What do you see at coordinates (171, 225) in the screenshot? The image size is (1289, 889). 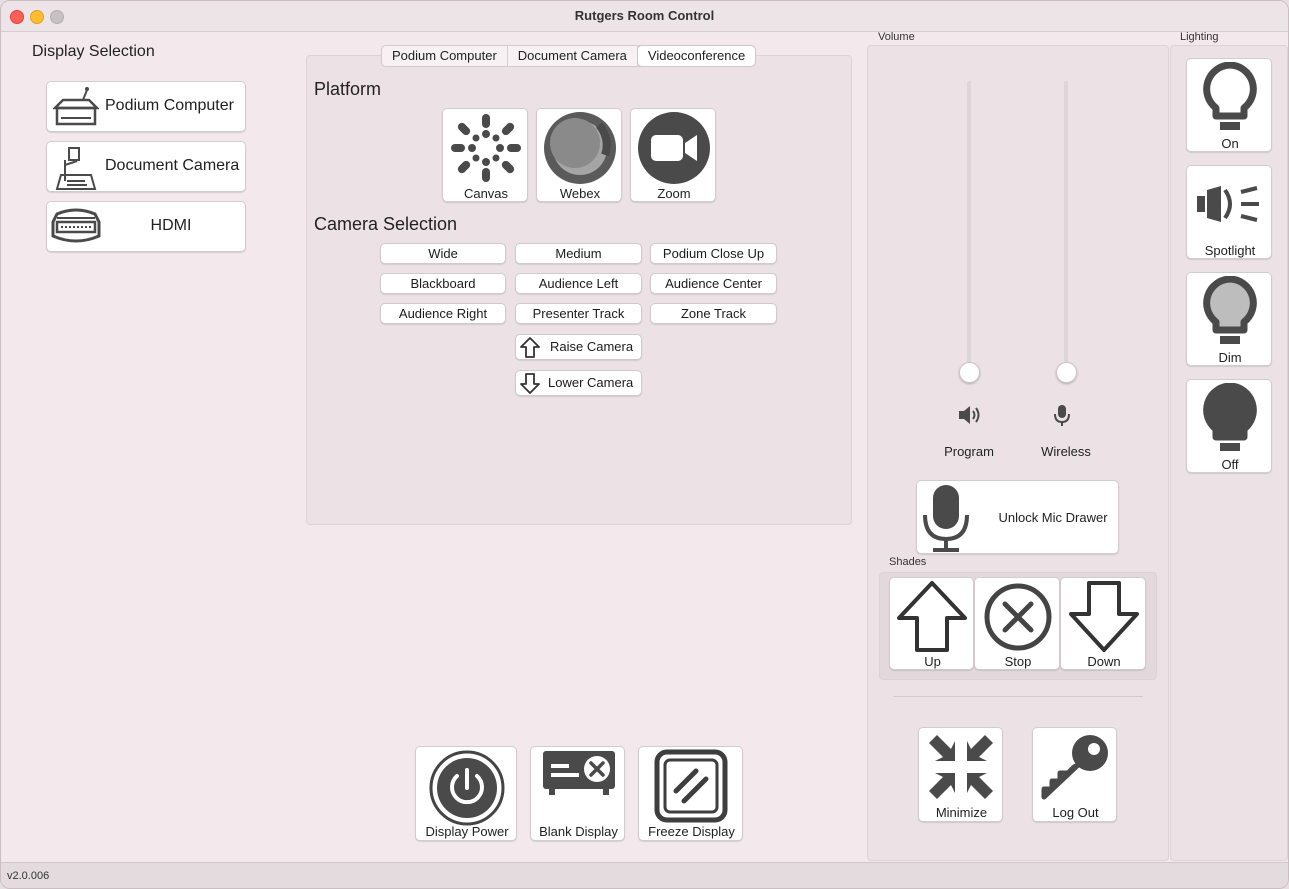 I see `display-item-label: HDMI` at bounding box center [171, 225].